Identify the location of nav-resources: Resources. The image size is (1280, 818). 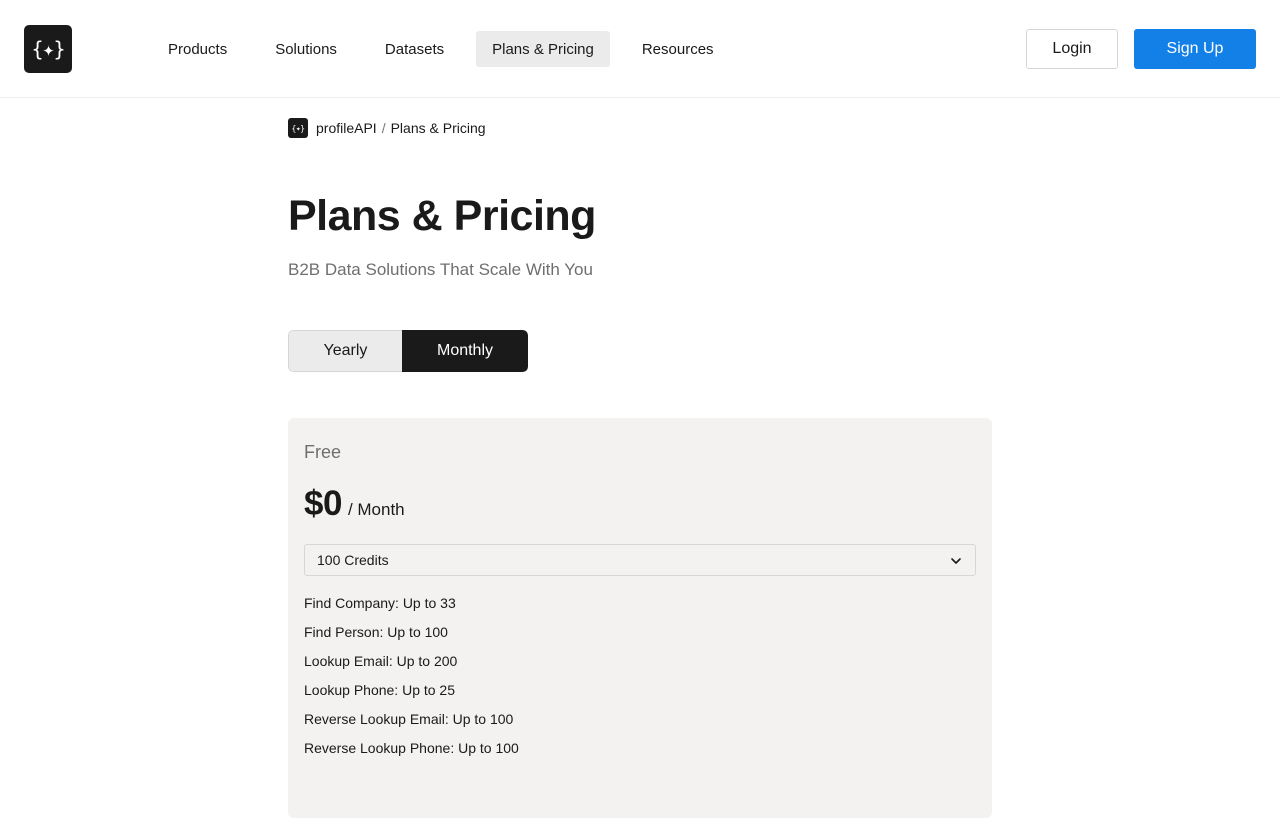
(678, 49).